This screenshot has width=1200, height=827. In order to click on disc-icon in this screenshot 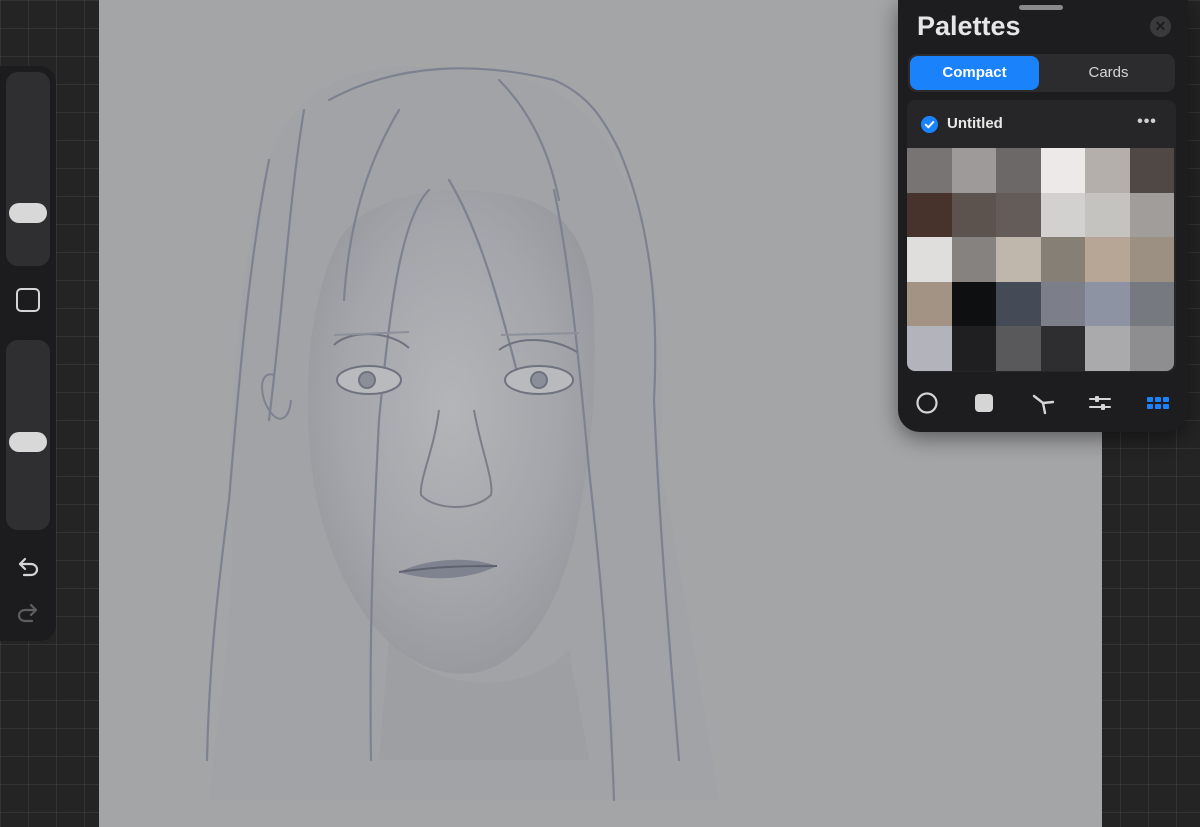, I will do `click(927, 403)`.